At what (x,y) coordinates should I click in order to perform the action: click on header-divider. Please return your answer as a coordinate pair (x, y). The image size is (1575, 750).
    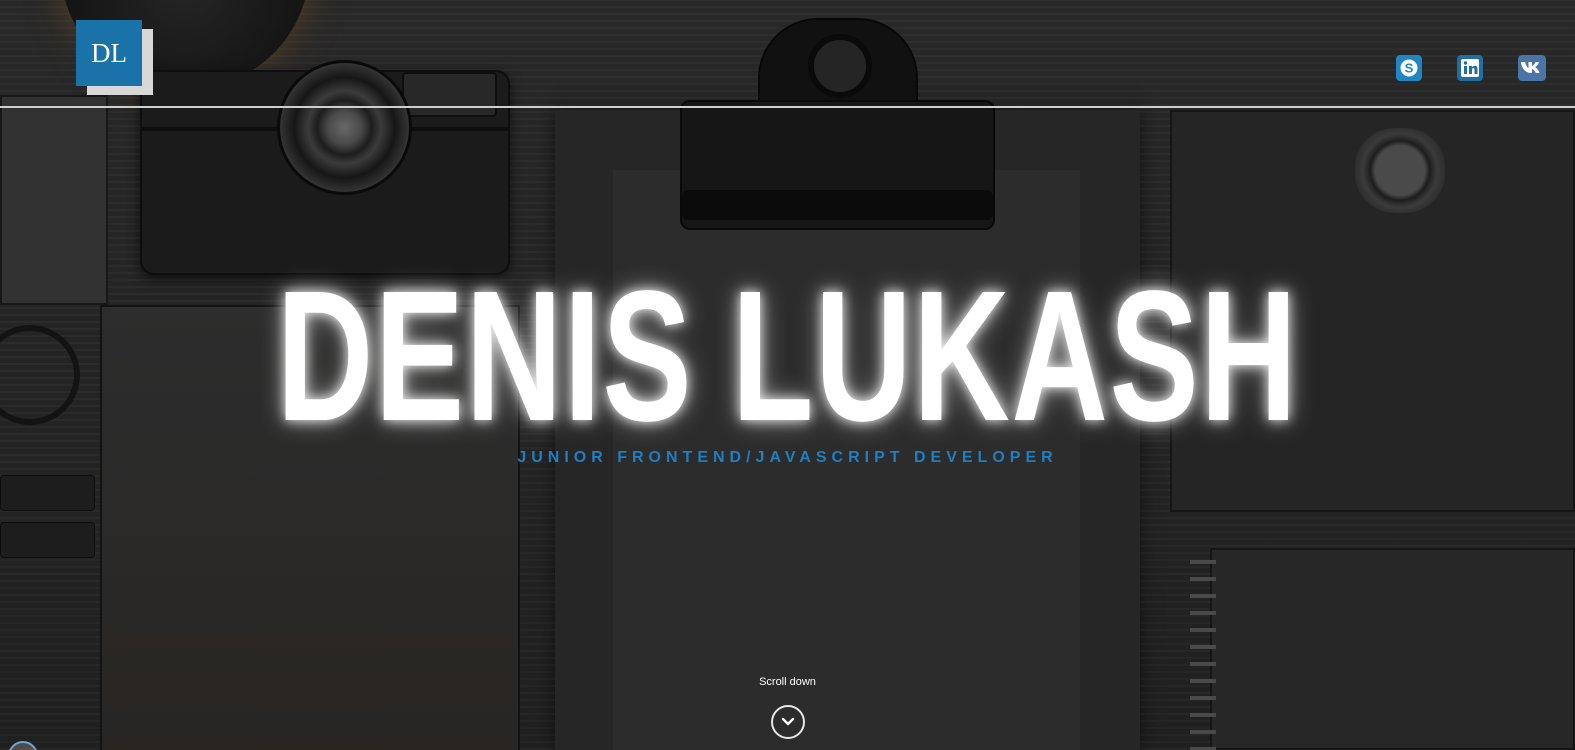
    Looking at the image, I should click on (787, 107).